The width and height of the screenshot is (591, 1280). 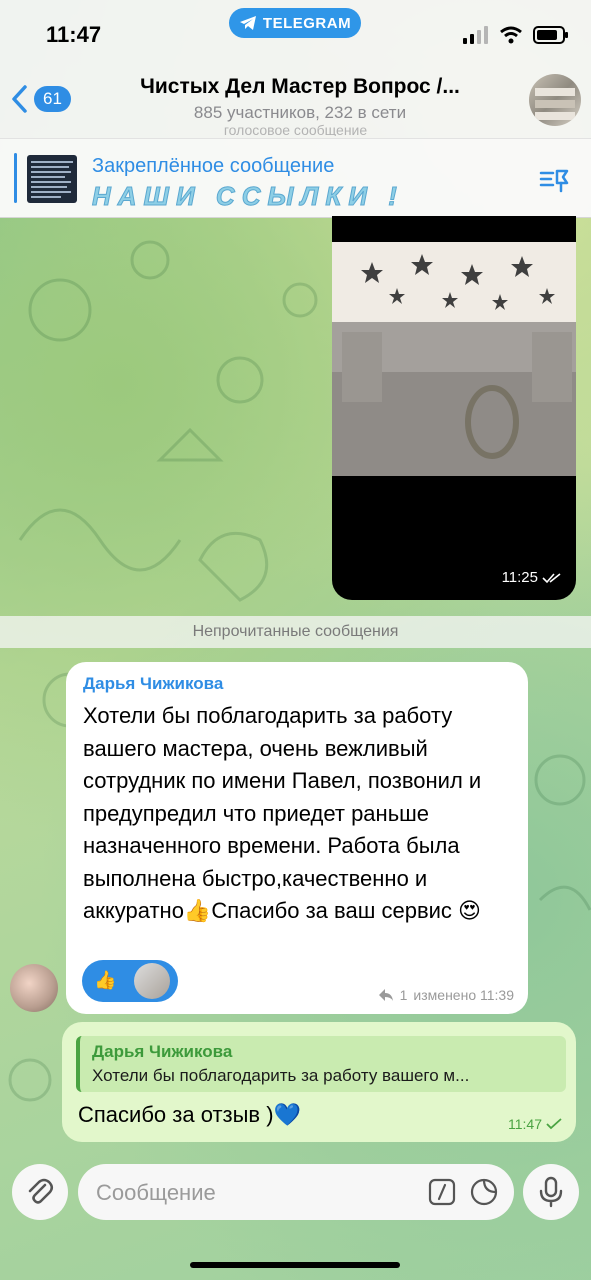 What do you see at coordinates (247, 23) in the screenshot?
I see `telegram-plane-icon` at bounding box center [247, 23].